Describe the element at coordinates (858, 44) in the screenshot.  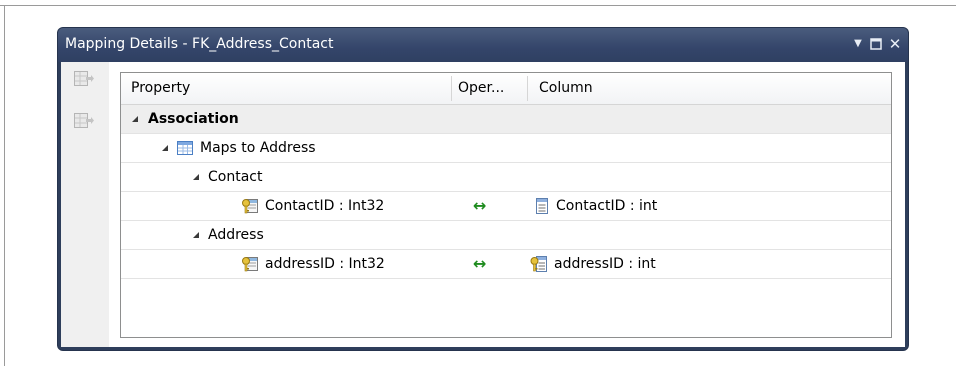
I see `dropdown-arrow-icon: ▼` at that location.